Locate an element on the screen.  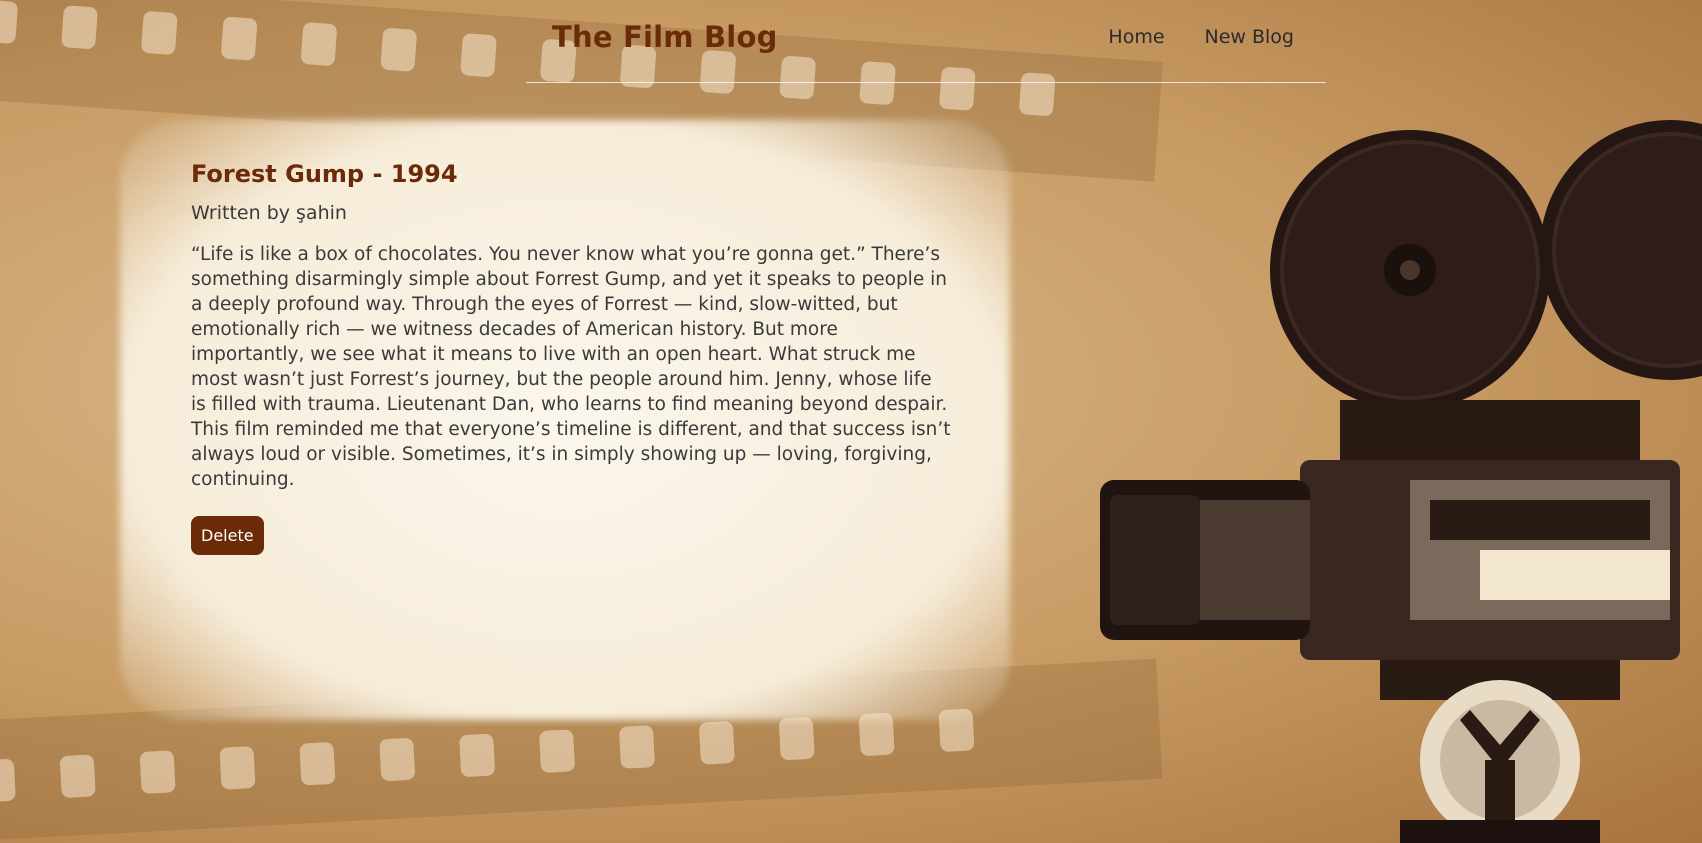
post-author: Written by şahin is located at coordinates (269, 213).